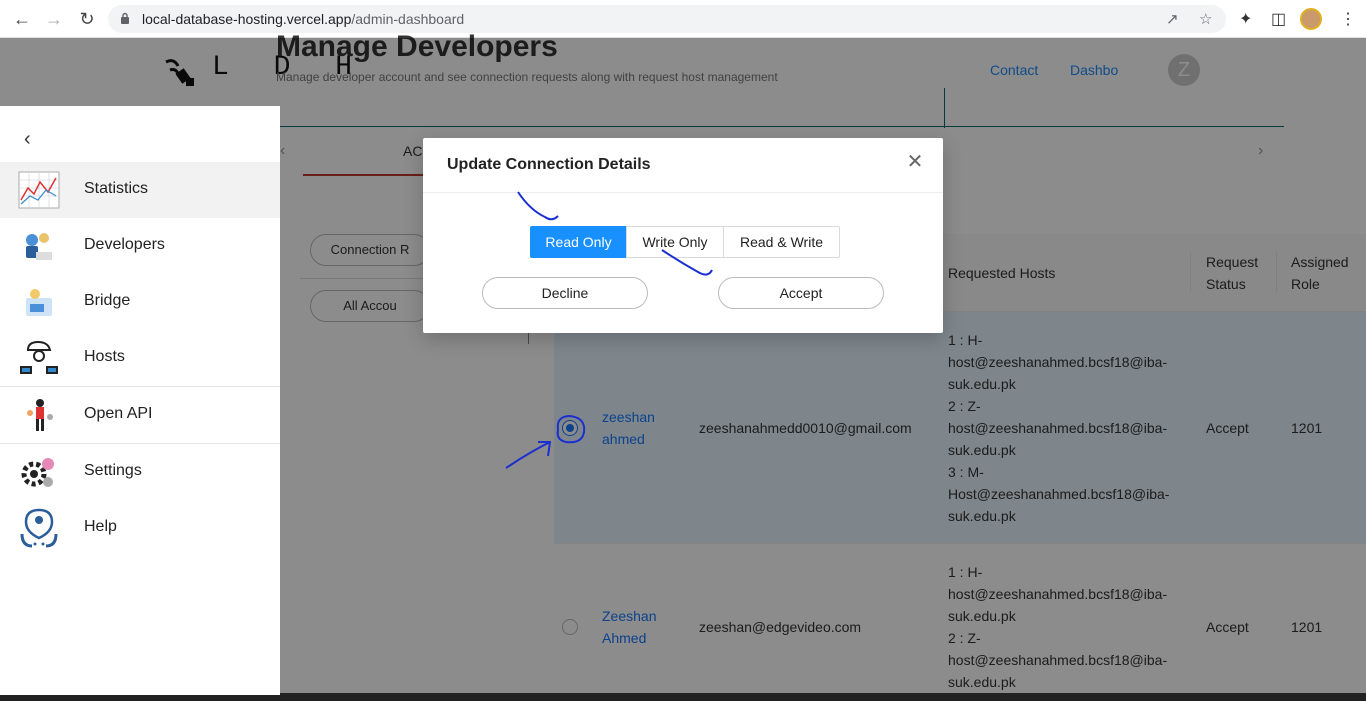 The image size is (1366, 701). I want to click on sidebar-item-label: Open API, so click(118, 413).